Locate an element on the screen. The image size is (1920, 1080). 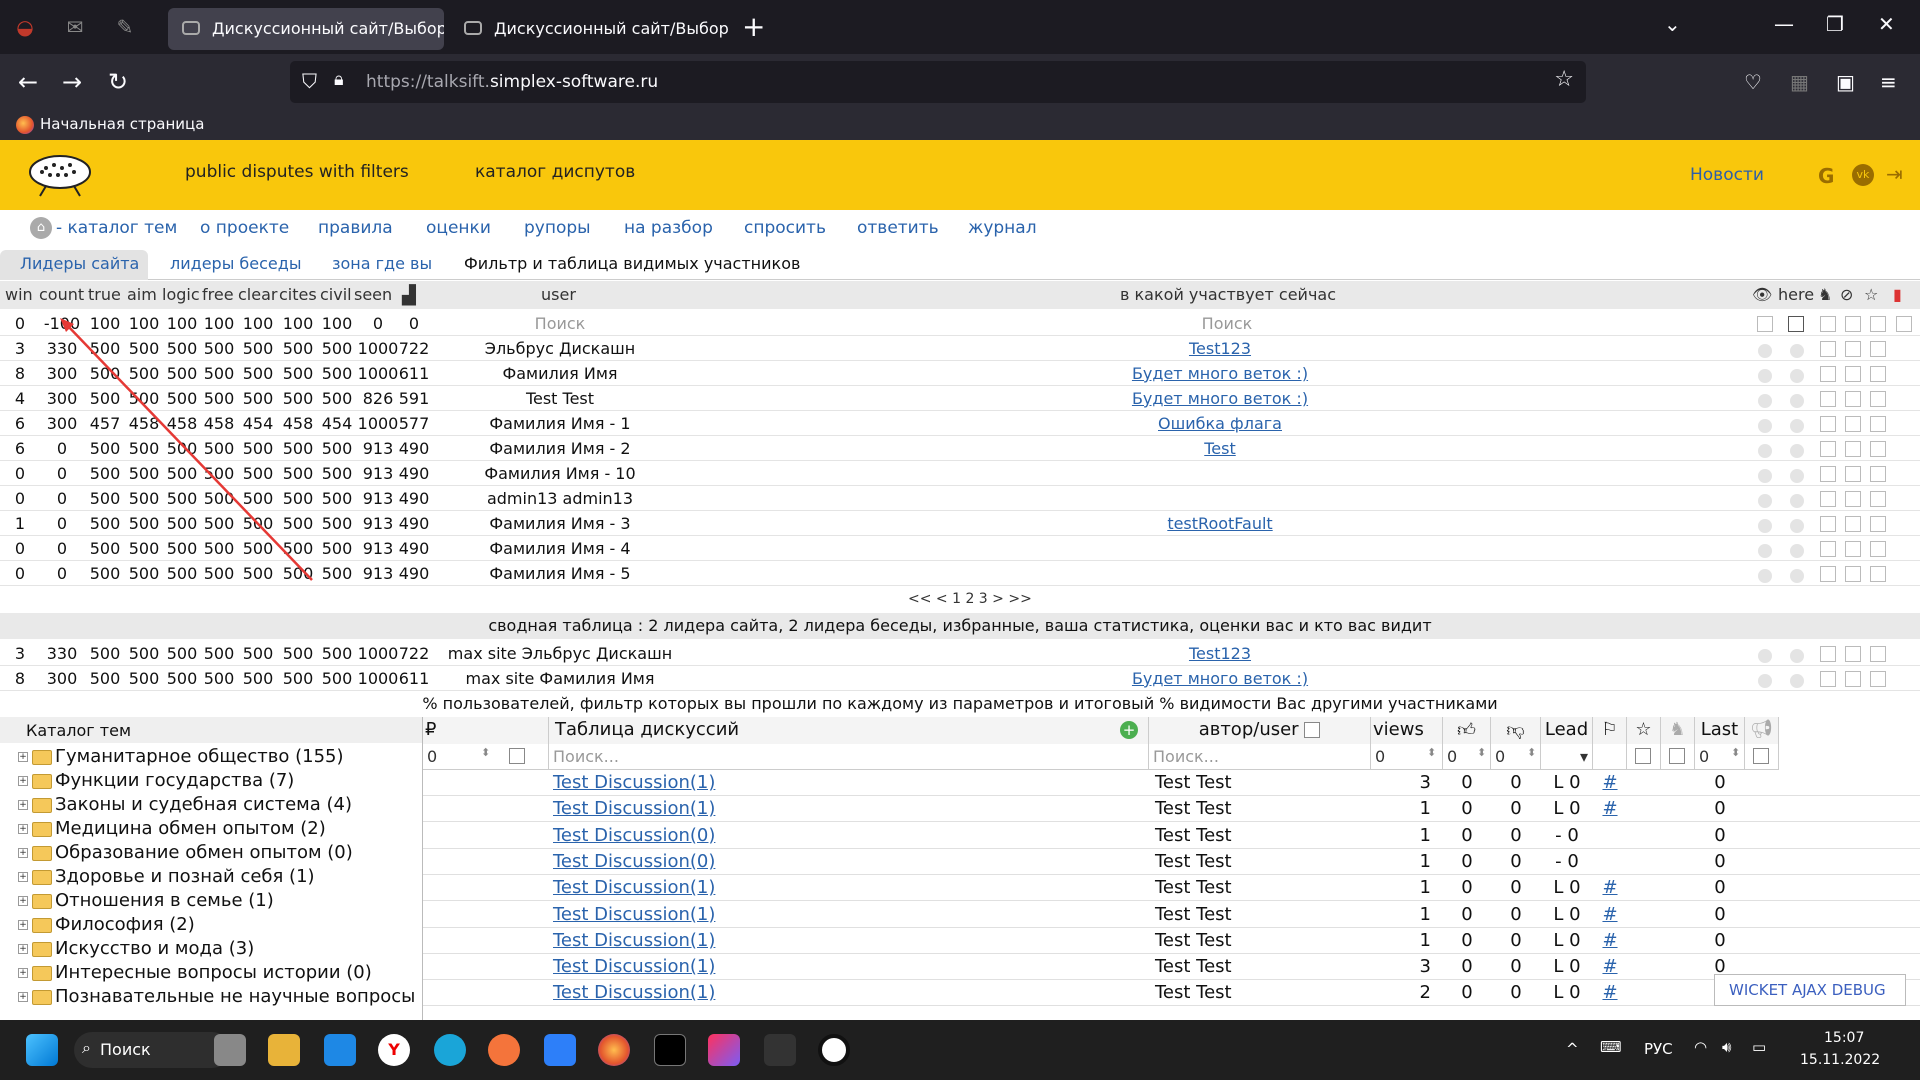
lead-dropdown: ▾ is located at coordinates (1567, 757).